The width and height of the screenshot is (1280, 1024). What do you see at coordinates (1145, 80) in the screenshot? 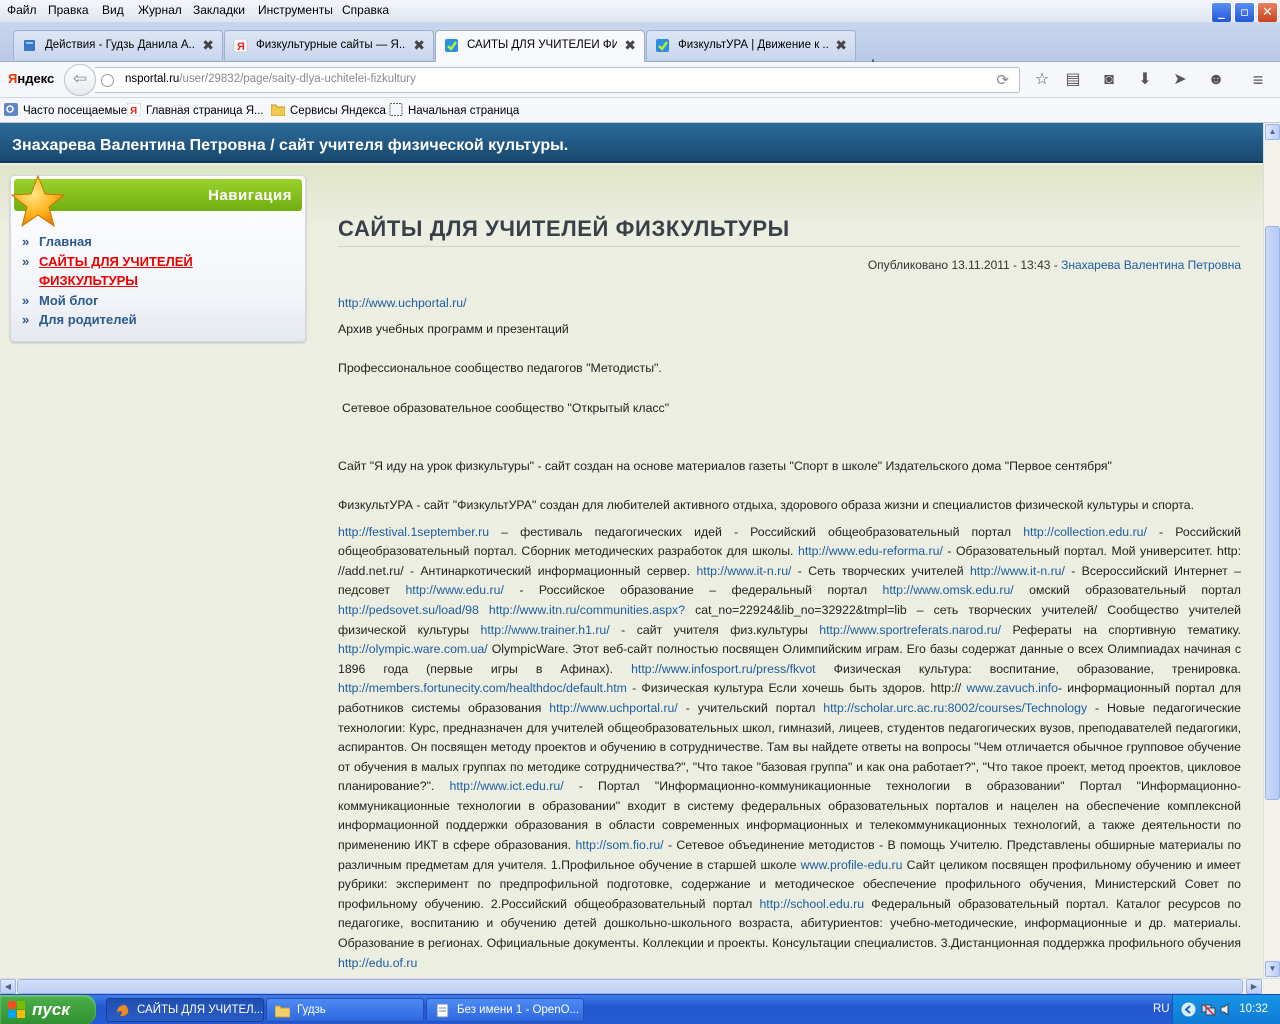
I see `download-icon: ⬇` at bounding box center [1145, 80].